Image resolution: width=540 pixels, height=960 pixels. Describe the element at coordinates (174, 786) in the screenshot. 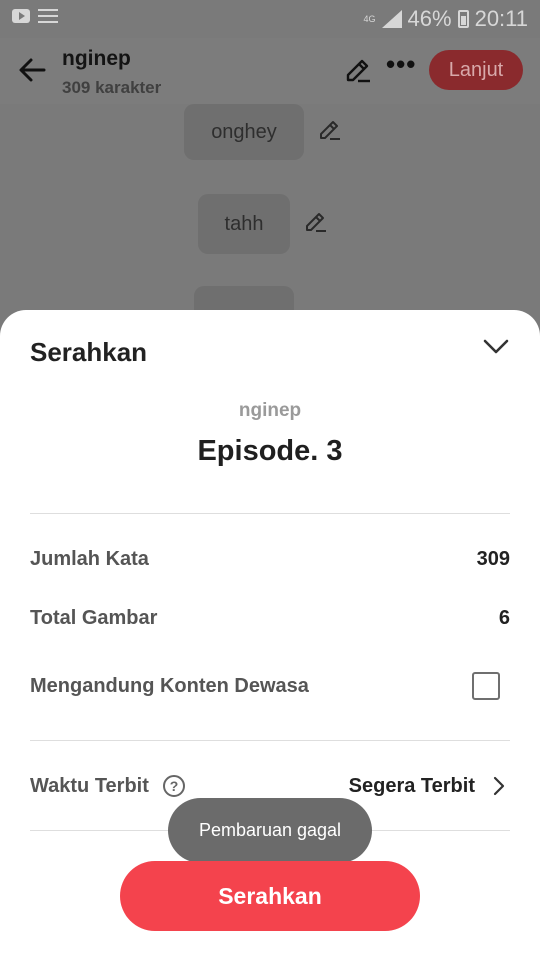

I see `help-icon: ?` at that location.